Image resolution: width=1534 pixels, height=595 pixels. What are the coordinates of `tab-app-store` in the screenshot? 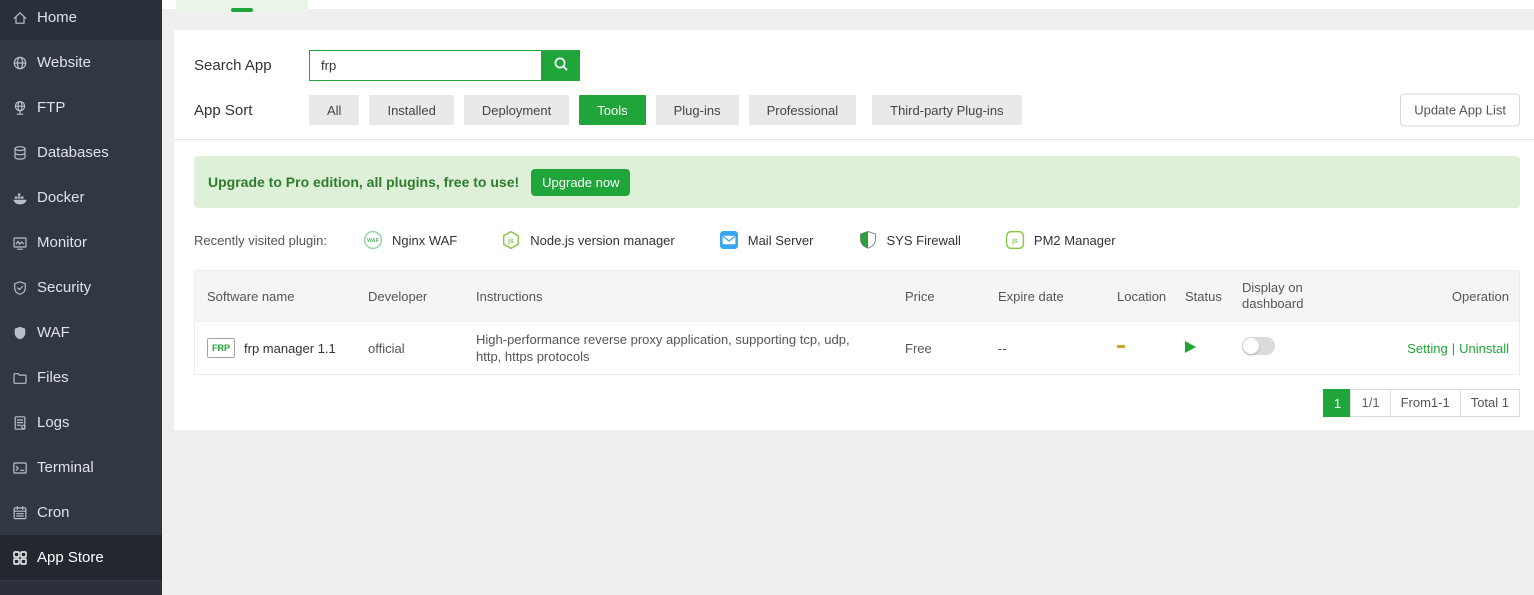 It's located at (242, 6).